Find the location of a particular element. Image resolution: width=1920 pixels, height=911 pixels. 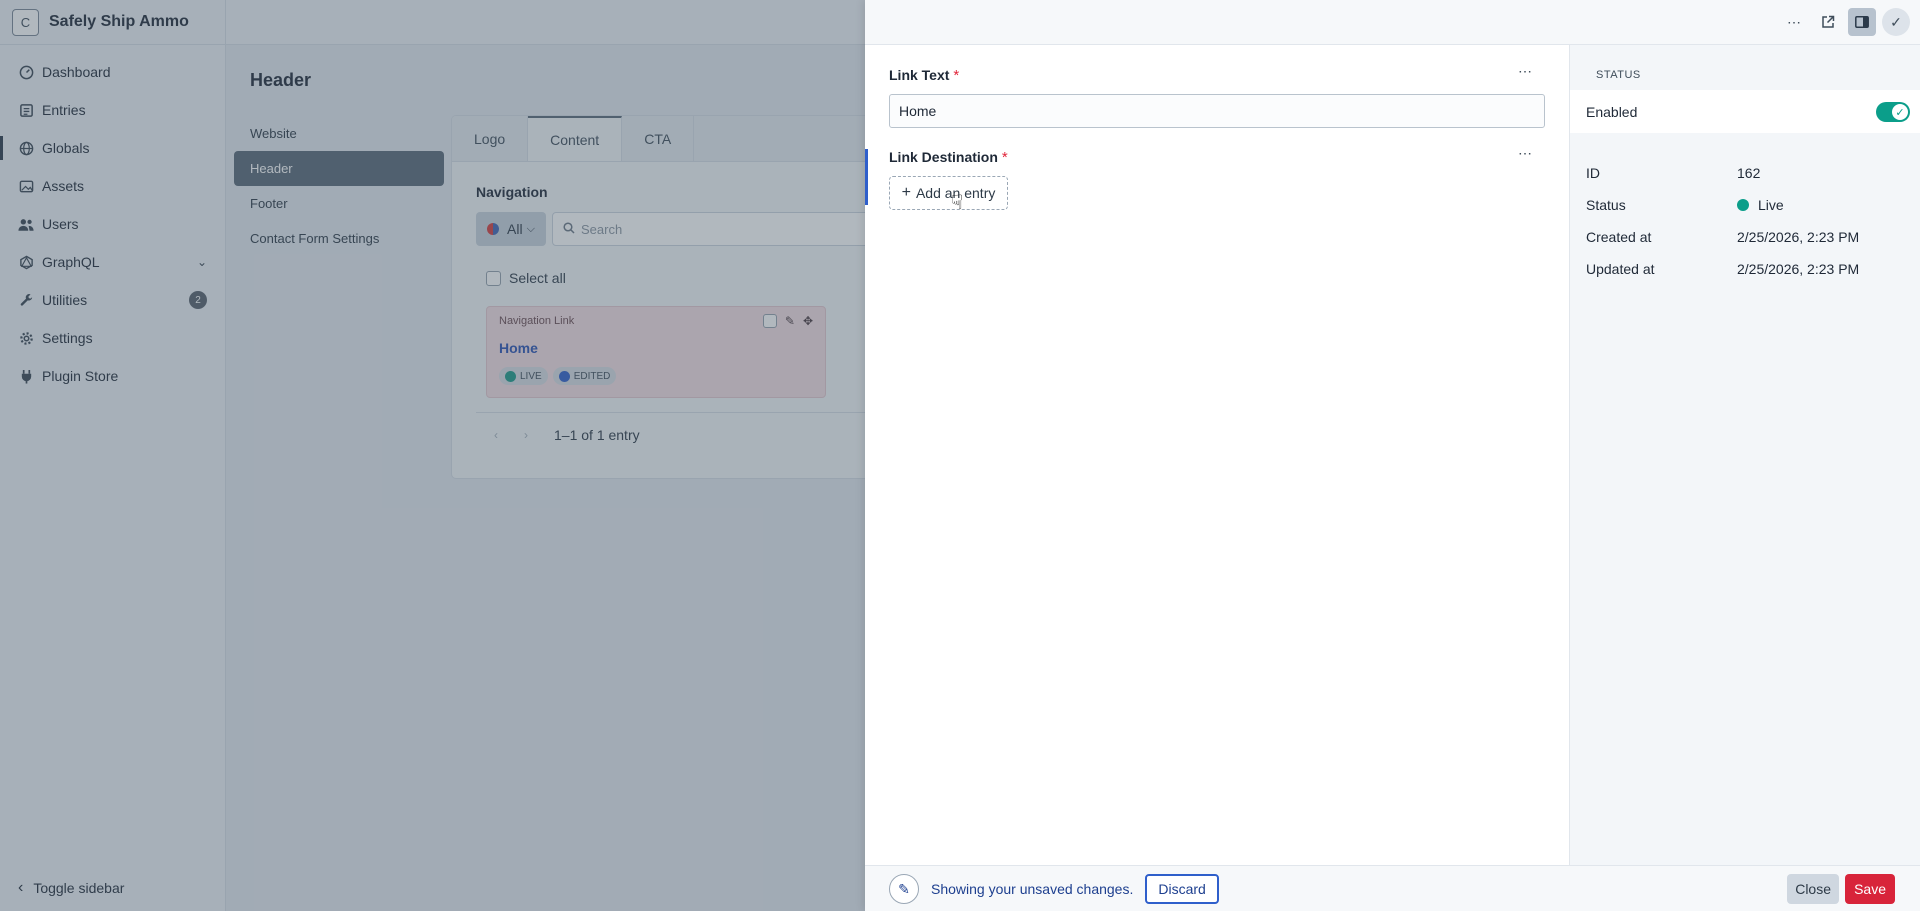

link-text-field: Link Text * ⋯ is located at coordinates (1217, 95).